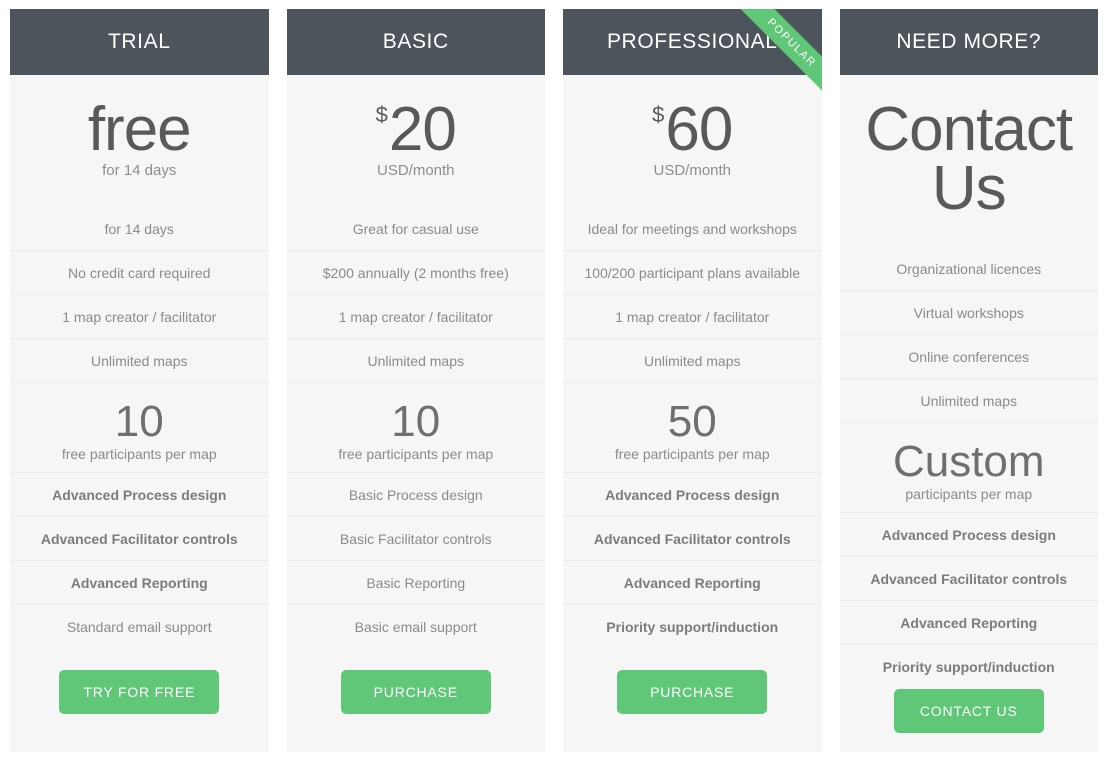 Image resolution: width=1108 pixels, height=759 pixels. Describe the element at coordinates (139, 229) in the screenshot. I see `plan-tagline: for 14 days` at that location.